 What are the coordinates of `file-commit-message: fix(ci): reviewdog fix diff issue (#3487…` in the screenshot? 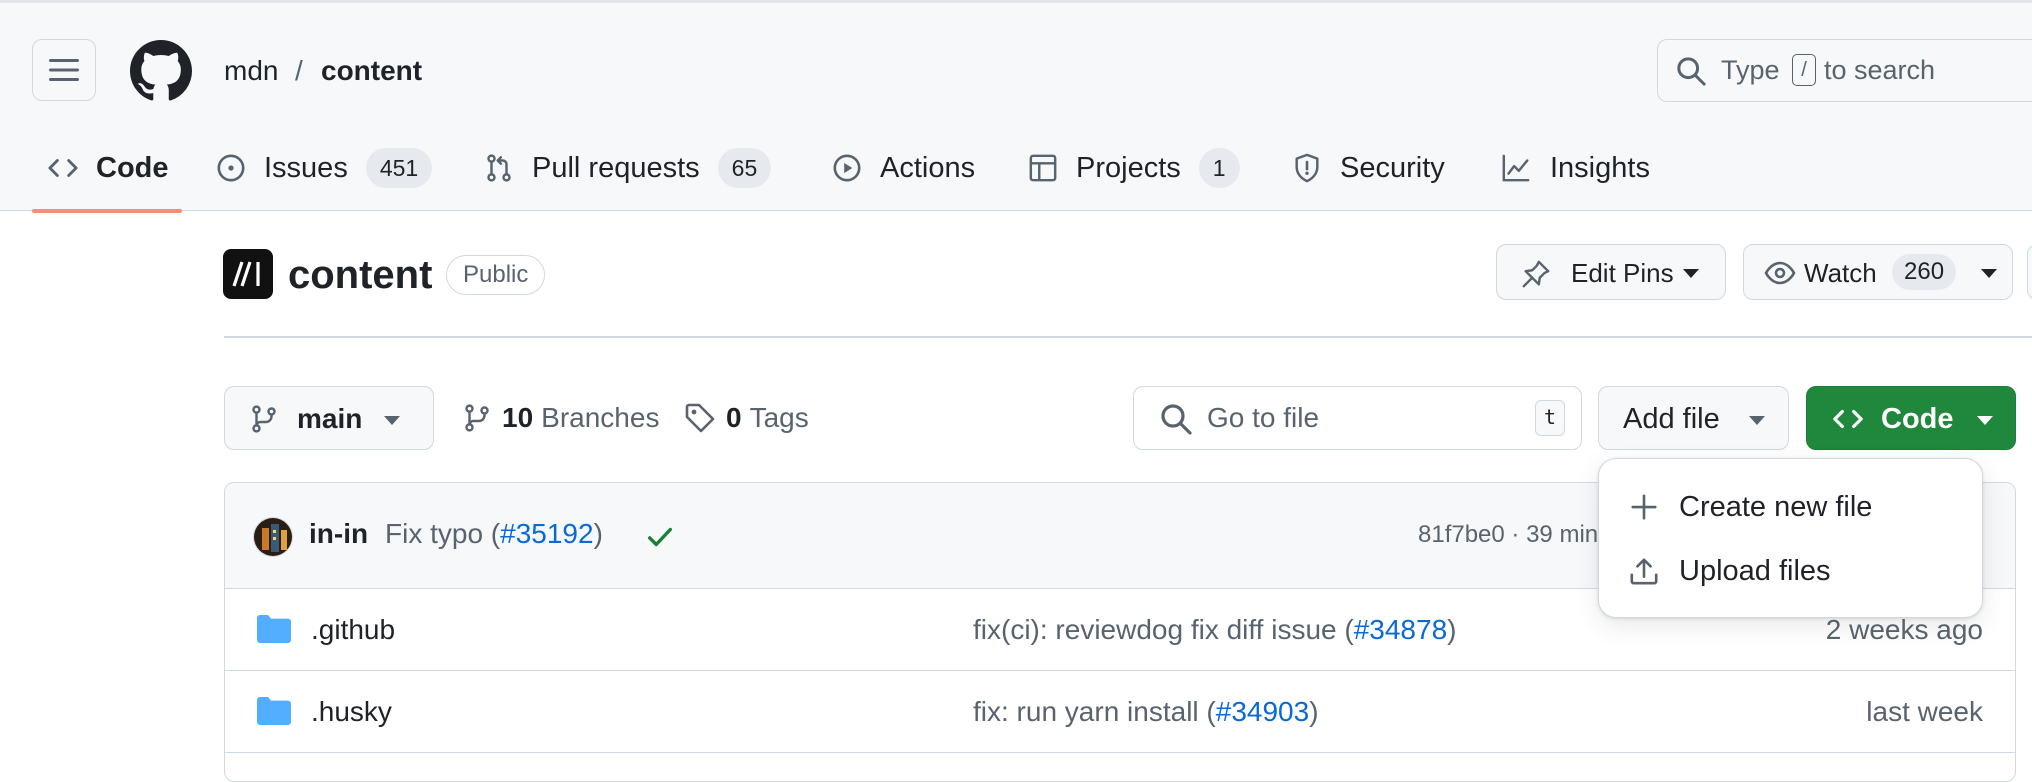 It's located at (1214, 630).